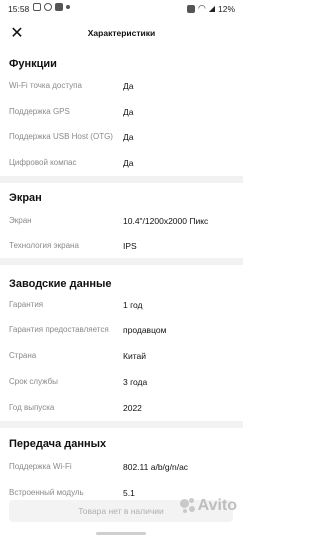 The width and height of the screenshot is (320, 540). I want to click on spec-value: 802.11 a/b/g/n/ac, so click(156, 467).